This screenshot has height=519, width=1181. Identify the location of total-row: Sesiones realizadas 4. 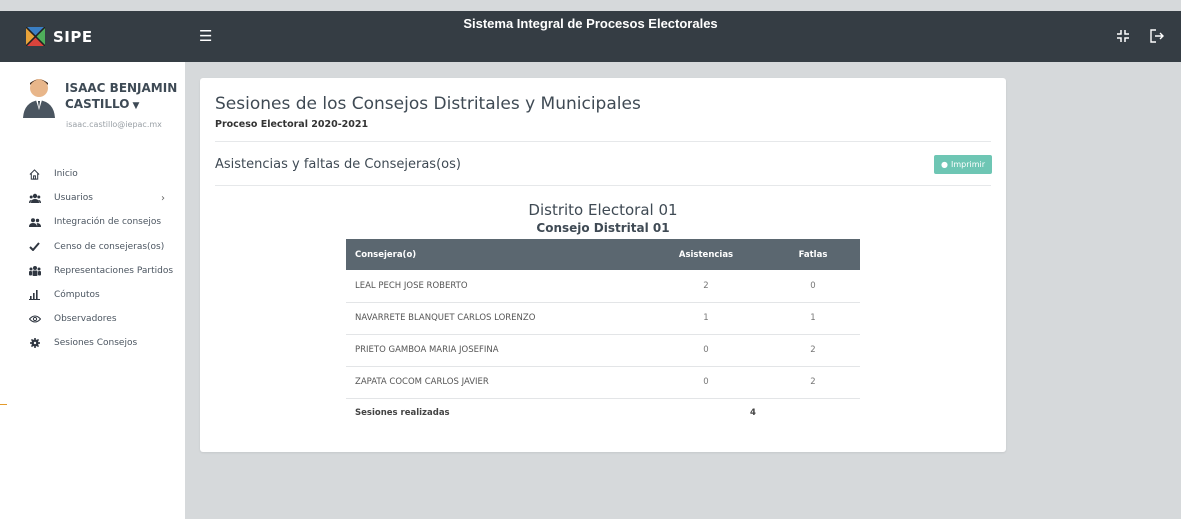
(603, 412).